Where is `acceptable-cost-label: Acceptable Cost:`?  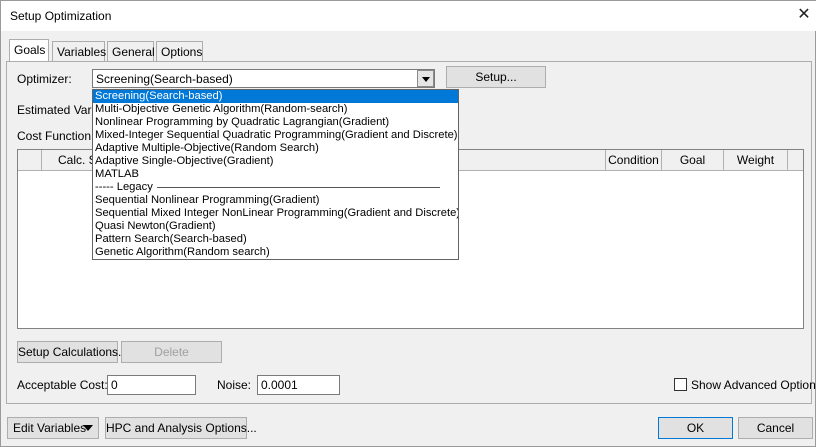 acceptable-cost-label: Acceptable Cost: is located at coordinates (62, 385).